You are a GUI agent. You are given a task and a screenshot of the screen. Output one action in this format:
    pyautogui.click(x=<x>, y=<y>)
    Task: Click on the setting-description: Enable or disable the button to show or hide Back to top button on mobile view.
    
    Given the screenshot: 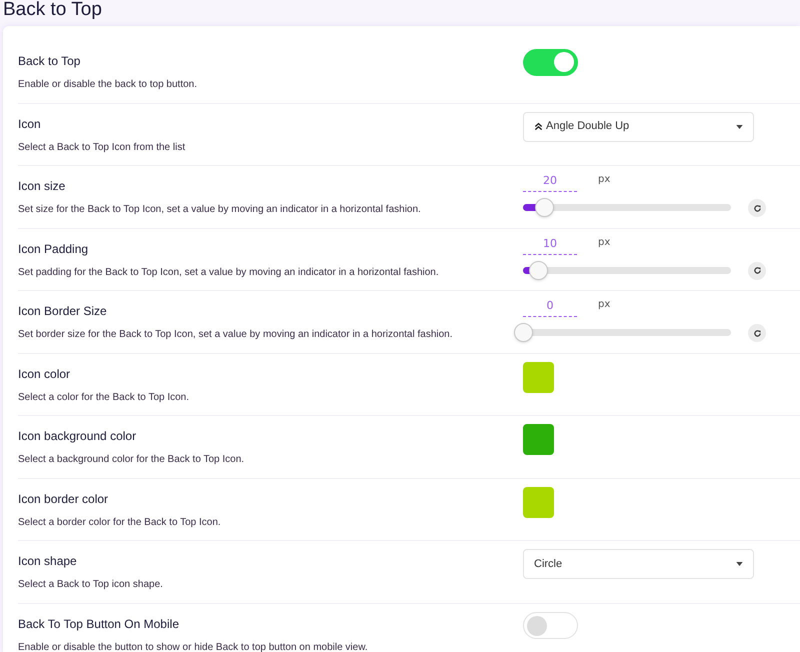 What is the action you would take?
    pyautogui.click(x=193, y=647)
    